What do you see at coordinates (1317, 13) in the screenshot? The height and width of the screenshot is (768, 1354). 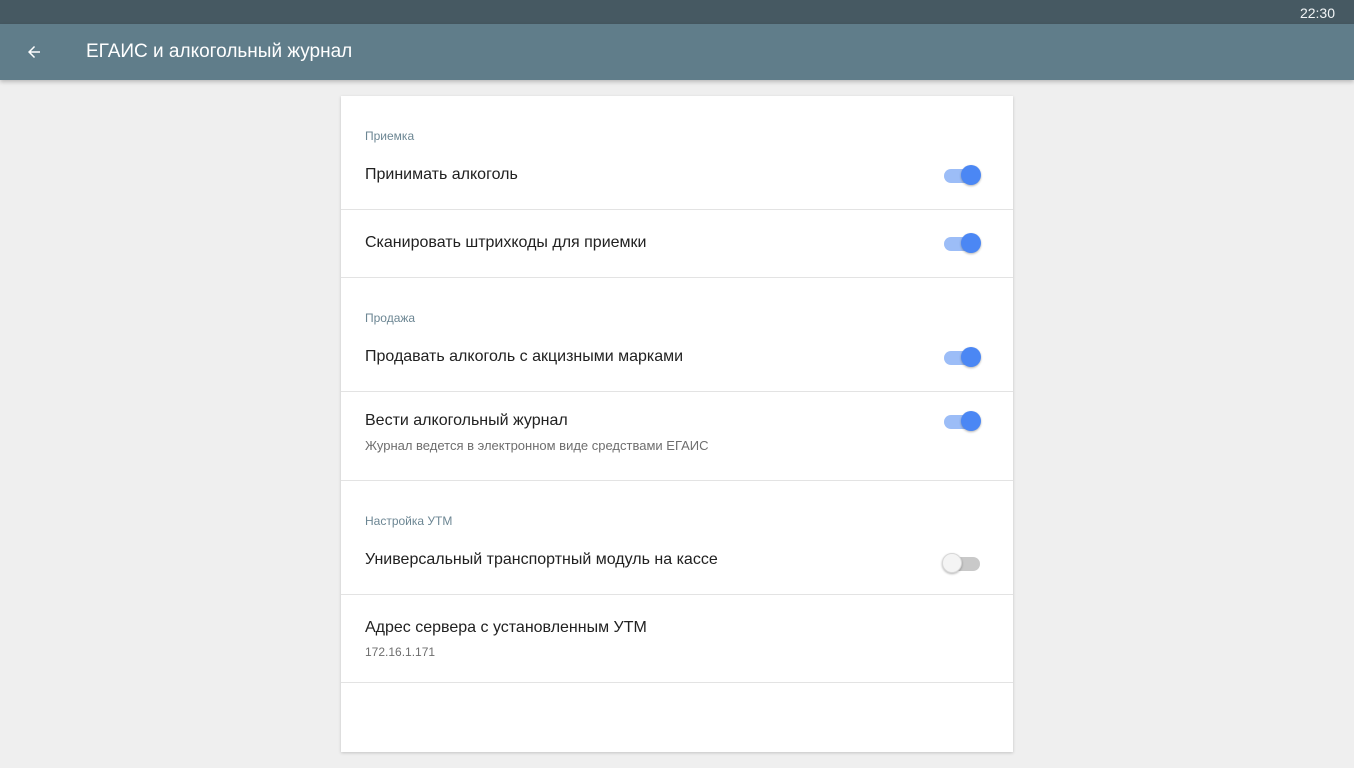 I see `status-time: 22:30` at bounding box center [1317, 13].